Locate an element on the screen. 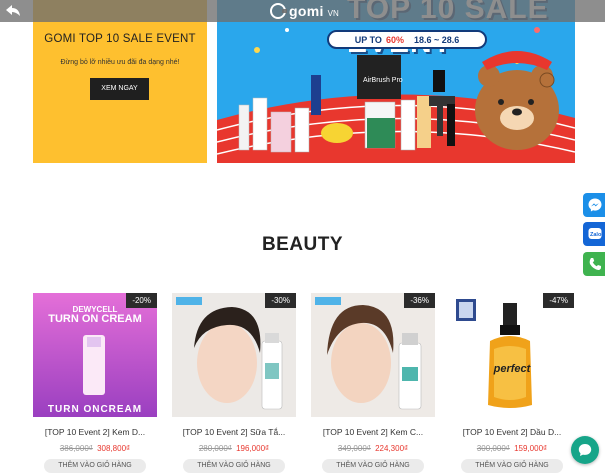 The width and height of the screenshot is (605, 476). product-price: 300,000₫ 159,000₫ is located at coordinates (512, 448).